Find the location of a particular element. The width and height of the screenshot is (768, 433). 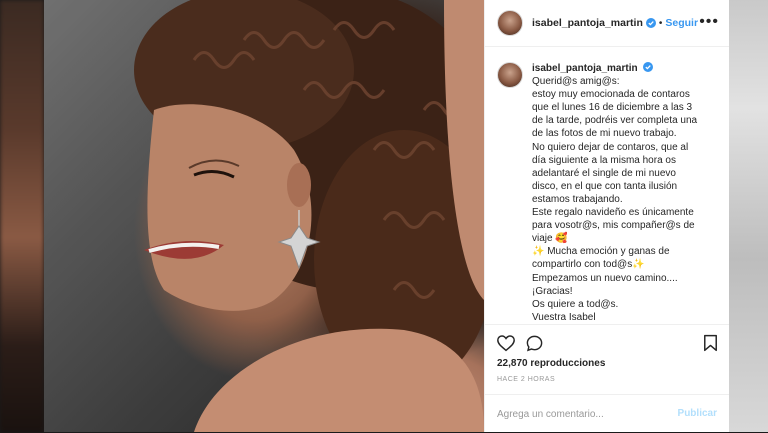

comment-bar: Publicar is located at coordinates (607, 413).